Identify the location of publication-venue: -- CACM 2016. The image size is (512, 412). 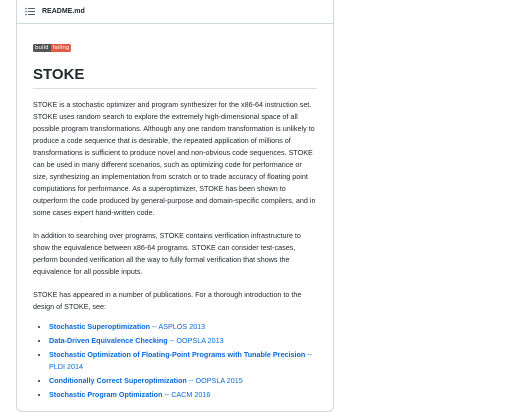
(186, 394).